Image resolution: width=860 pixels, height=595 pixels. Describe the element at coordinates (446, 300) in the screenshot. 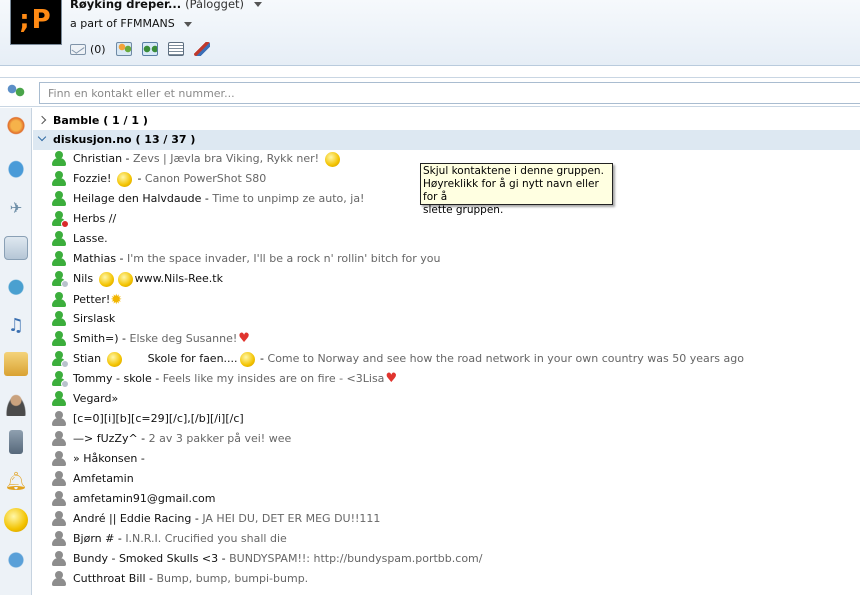

I see `contact-row: Petter!✹` at that location.